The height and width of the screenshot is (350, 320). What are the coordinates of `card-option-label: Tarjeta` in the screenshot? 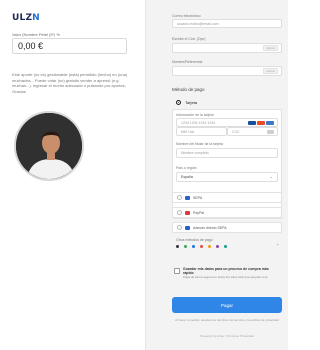 It's located at (191, 102).